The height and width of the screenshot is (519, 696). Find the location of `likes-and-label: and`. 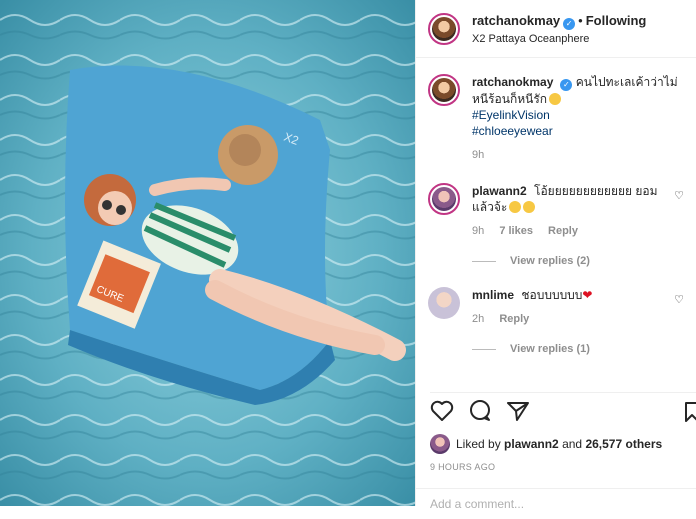

likes-and-label: and is located at coordinates (572, 444).